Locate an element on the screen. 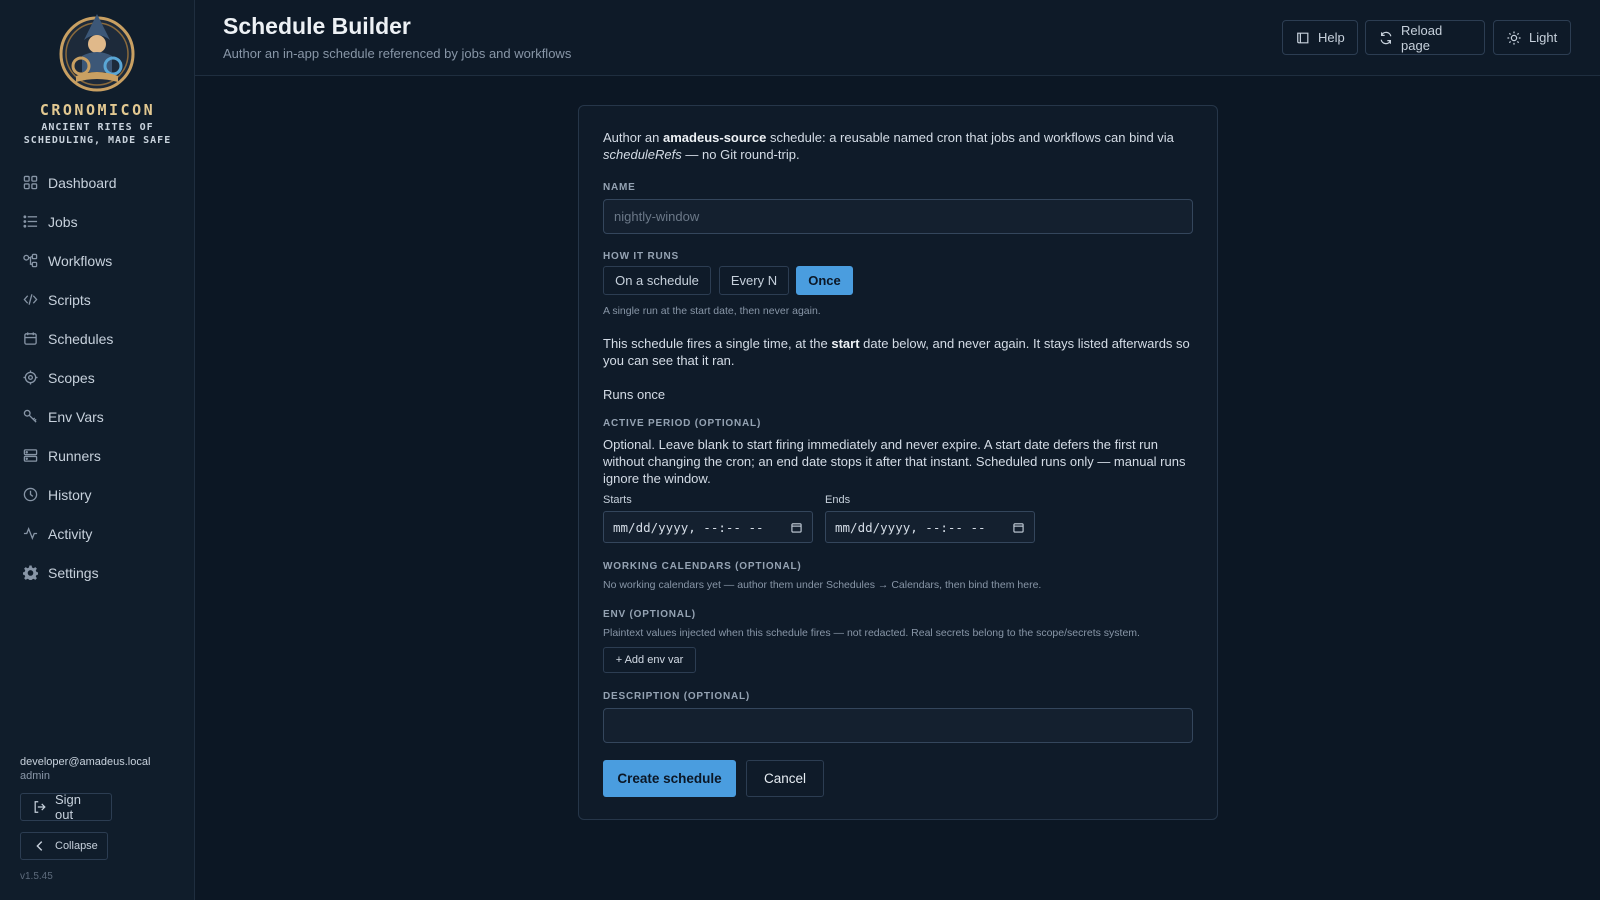  sidebar-item-schedules: Schedules is located at coordinates (97, 338).